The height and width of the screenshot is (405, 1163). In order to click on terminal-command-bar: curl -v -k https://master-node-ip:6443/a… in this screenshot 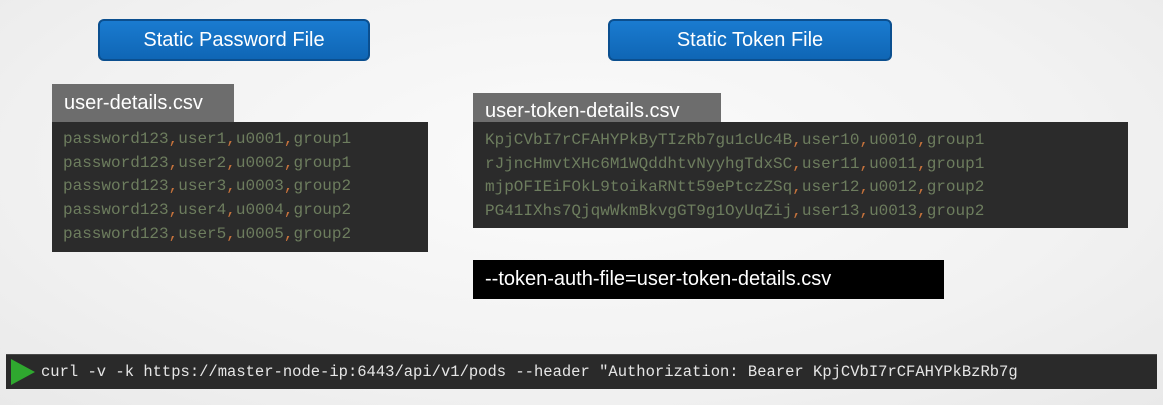, I will do `click(581, 371)`.